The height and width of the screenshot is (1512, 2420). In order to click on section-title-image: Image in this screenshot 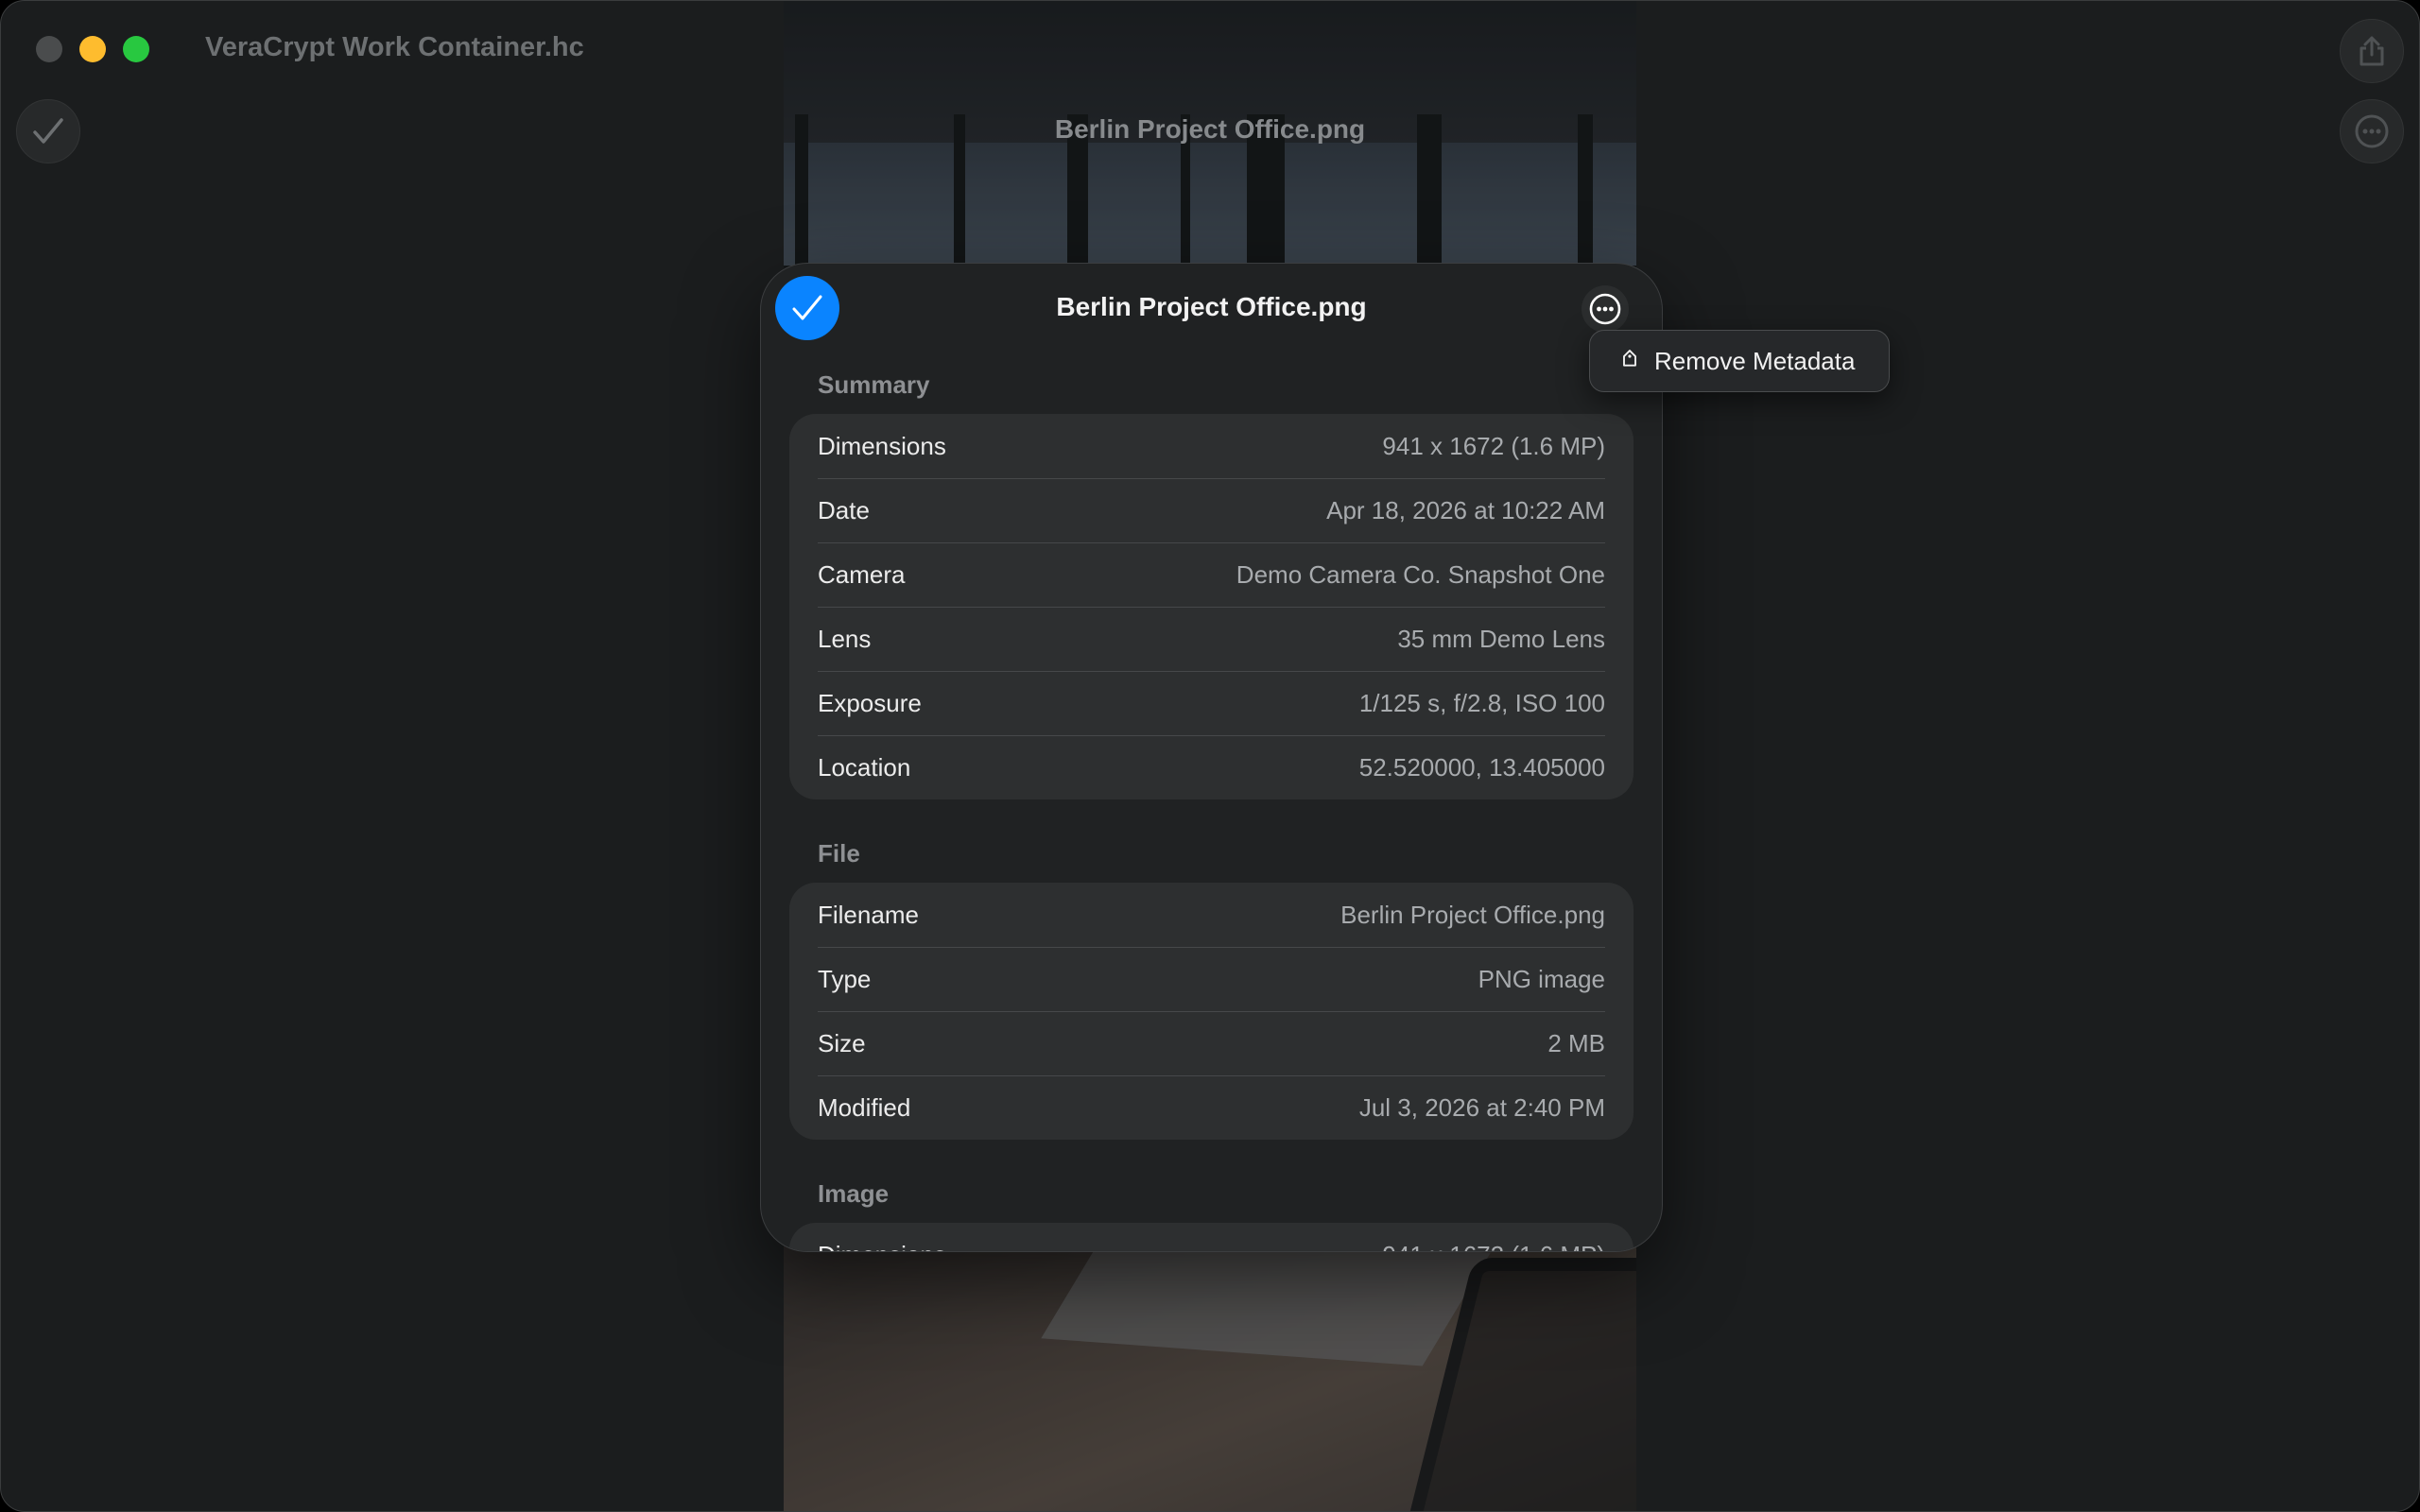, I will do `click(854, 1193)`.